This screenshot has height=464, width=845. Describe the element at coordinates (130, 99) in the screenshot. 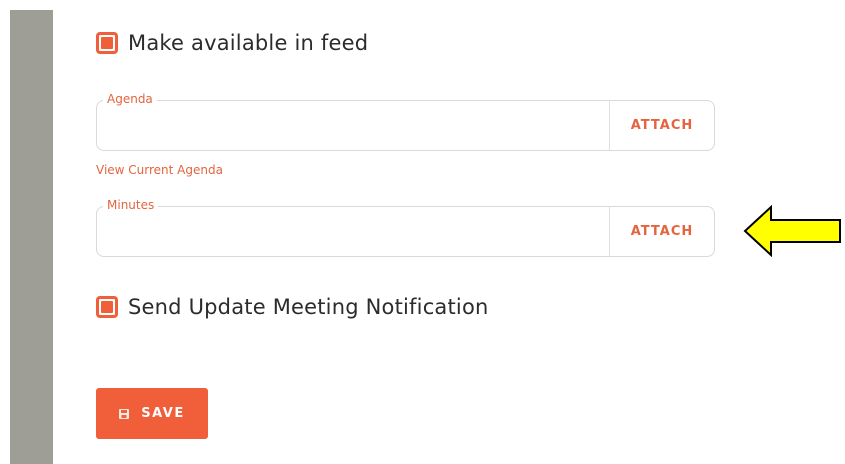

I see `agenda-field-label: Agenda` at that location.